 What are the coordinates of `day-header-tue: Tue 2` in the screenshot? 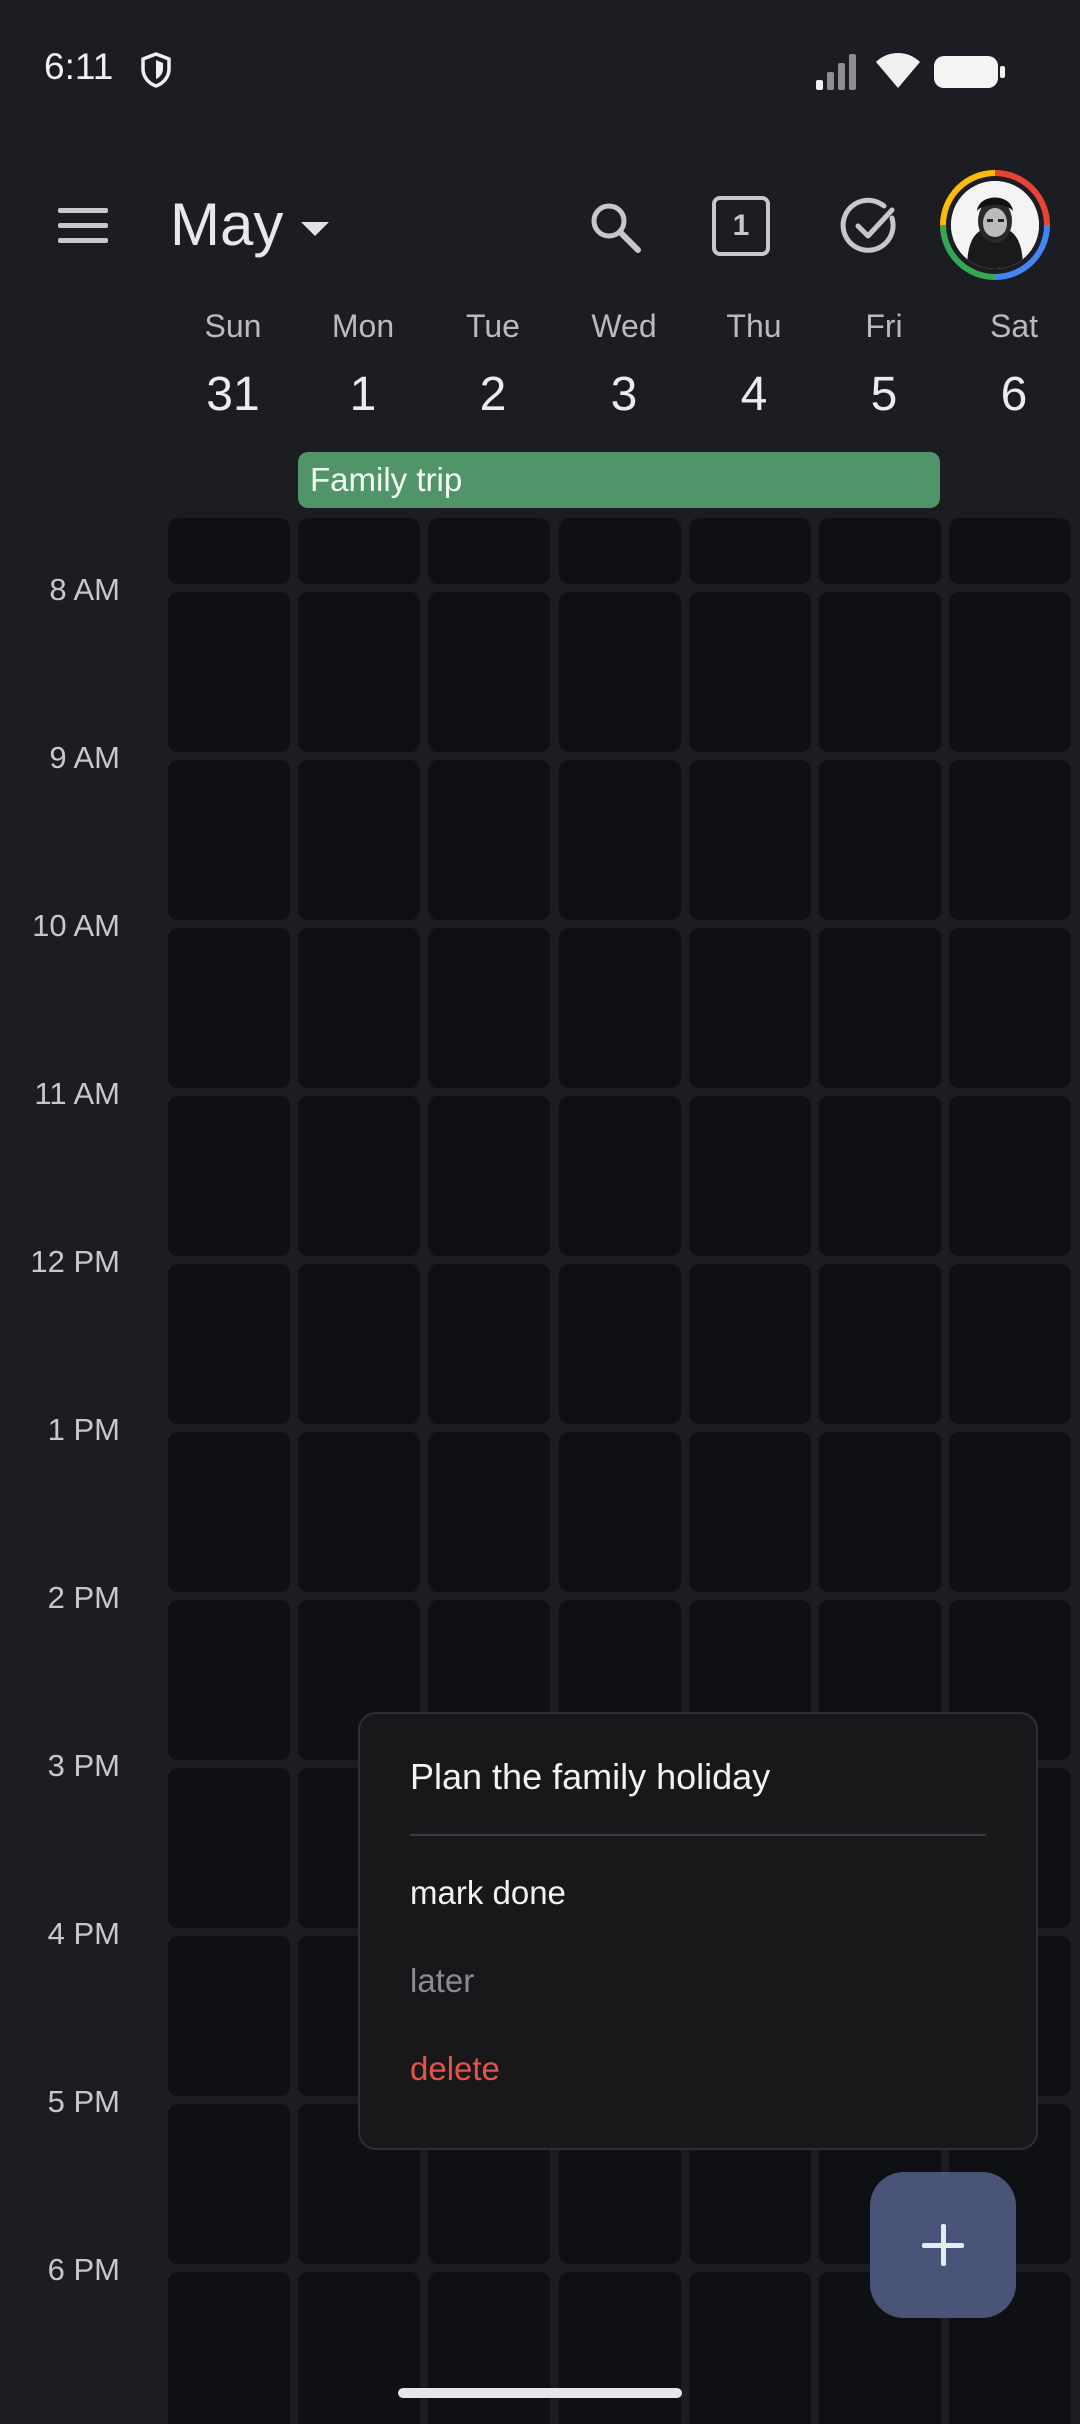 It's located at (493, 361).